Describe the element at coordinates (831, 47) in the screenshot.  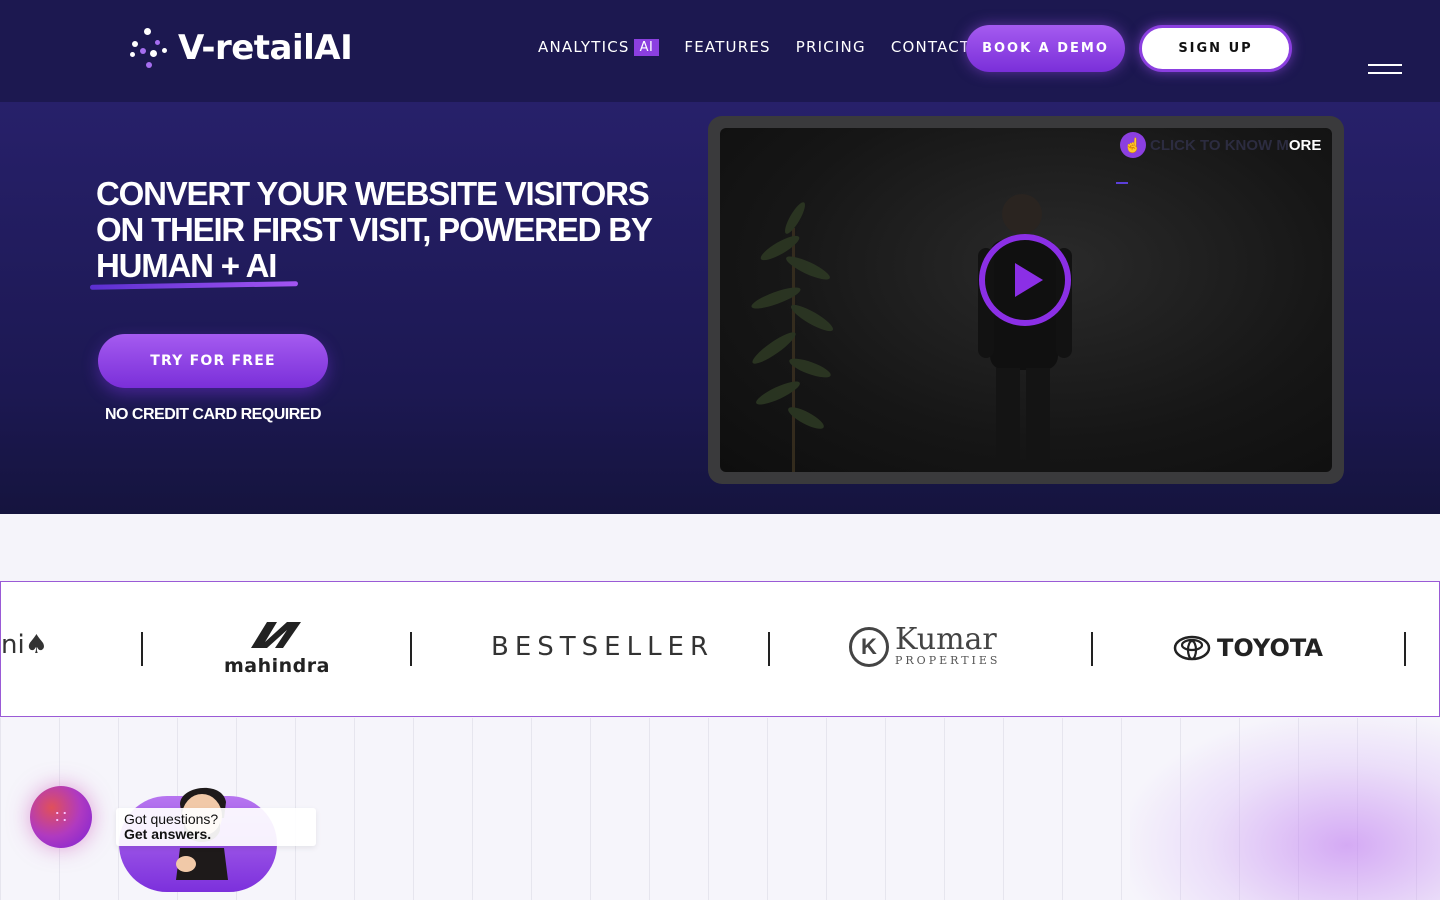
I see `nav-link-pricing: PRICING` at that location.